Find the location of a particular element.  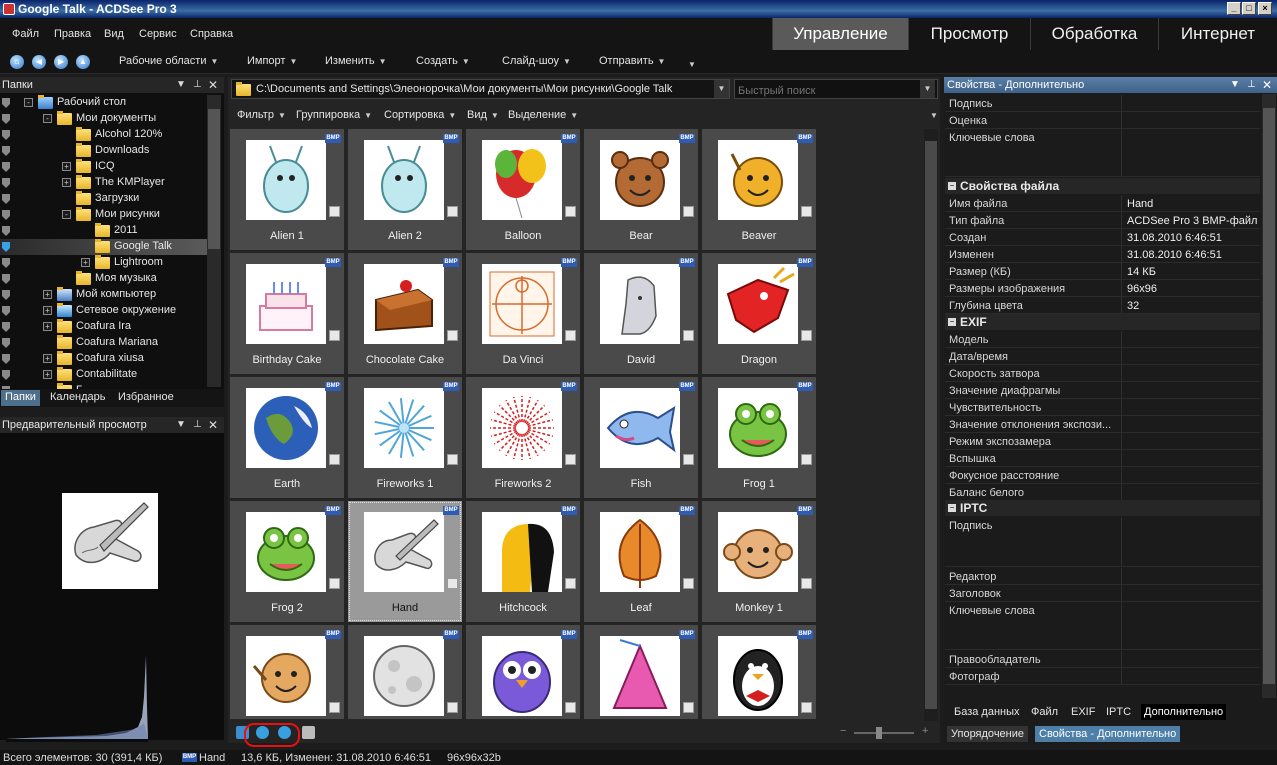

thumbnail-item: BMP Earth is located at coordinates (287, 437).